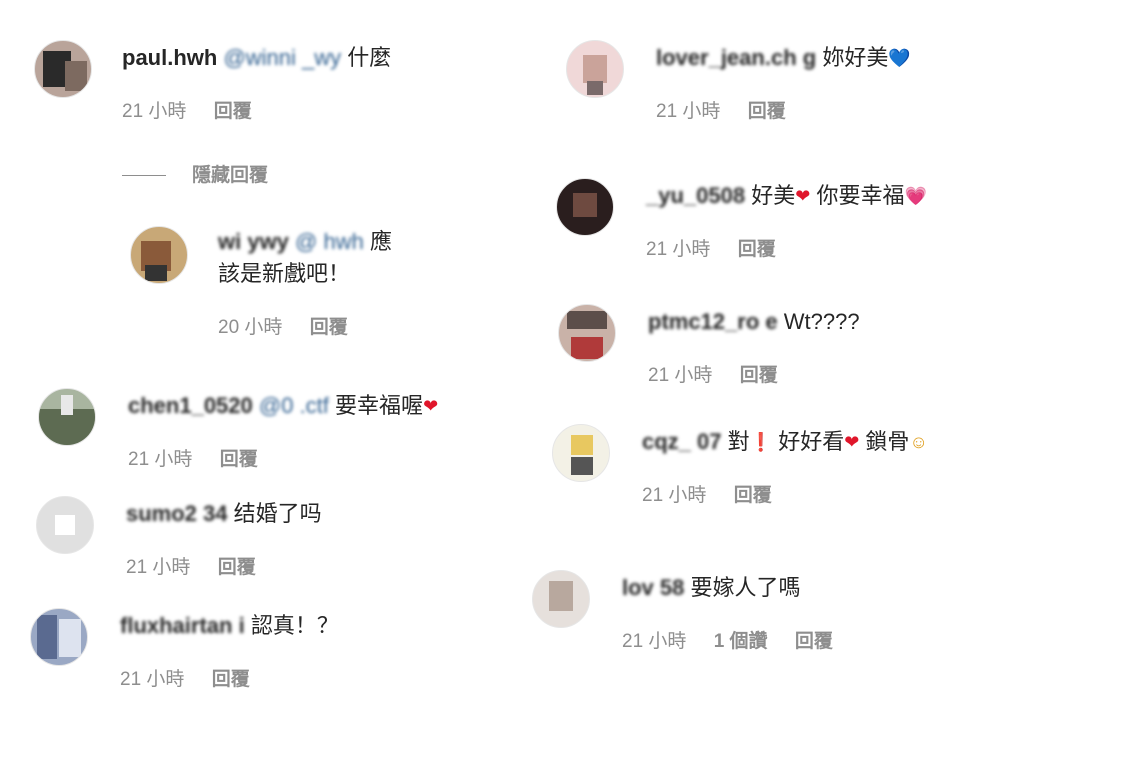 Image resolution: width=1126 pixels, height=774 pixels. Describe the element at coordinates (682, 441) in the screenshot. I see `comment-username: cqz_ 07` at that location.